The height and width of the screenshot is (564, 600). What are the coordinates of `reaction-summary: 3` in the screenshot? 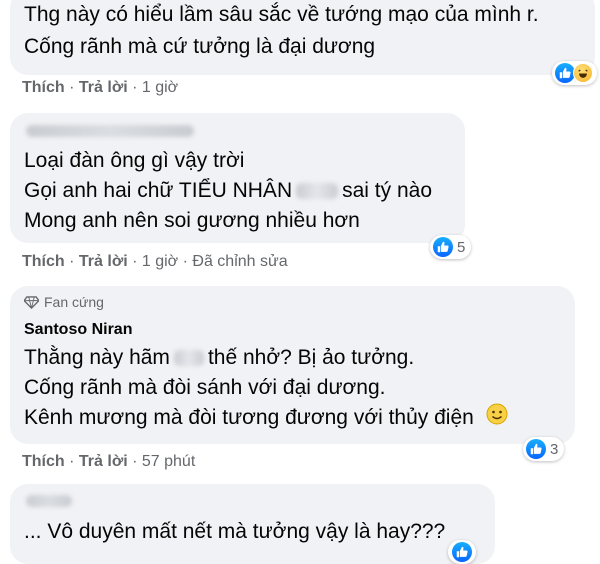 It's located at (544, 449).